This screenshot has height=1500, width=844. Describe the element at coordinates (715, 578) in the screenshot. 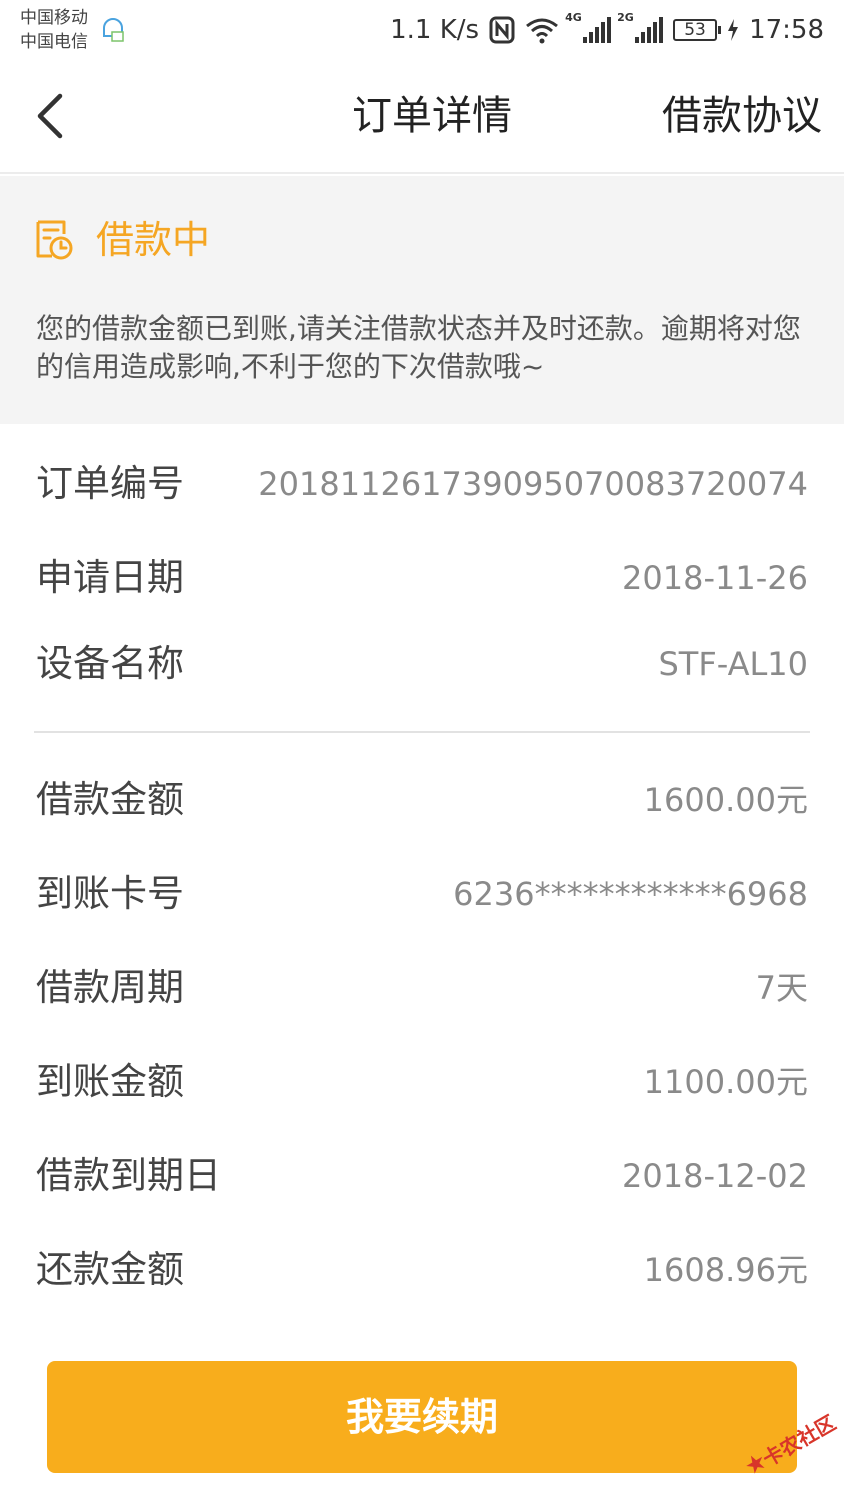

I see `apply-date-value: 2018-11-26` at that location.